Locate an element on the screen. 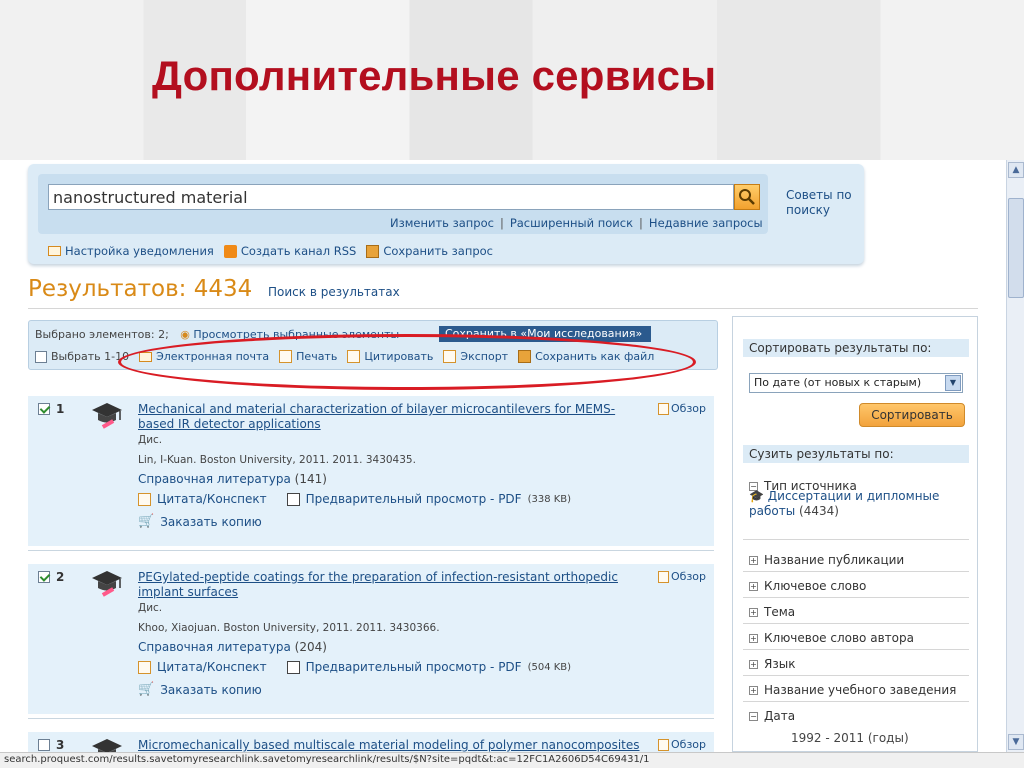 Image resolution: width=1024 pixels, height=768 pixels. email-link: Электронная почта is located at coordinates (204, 356).